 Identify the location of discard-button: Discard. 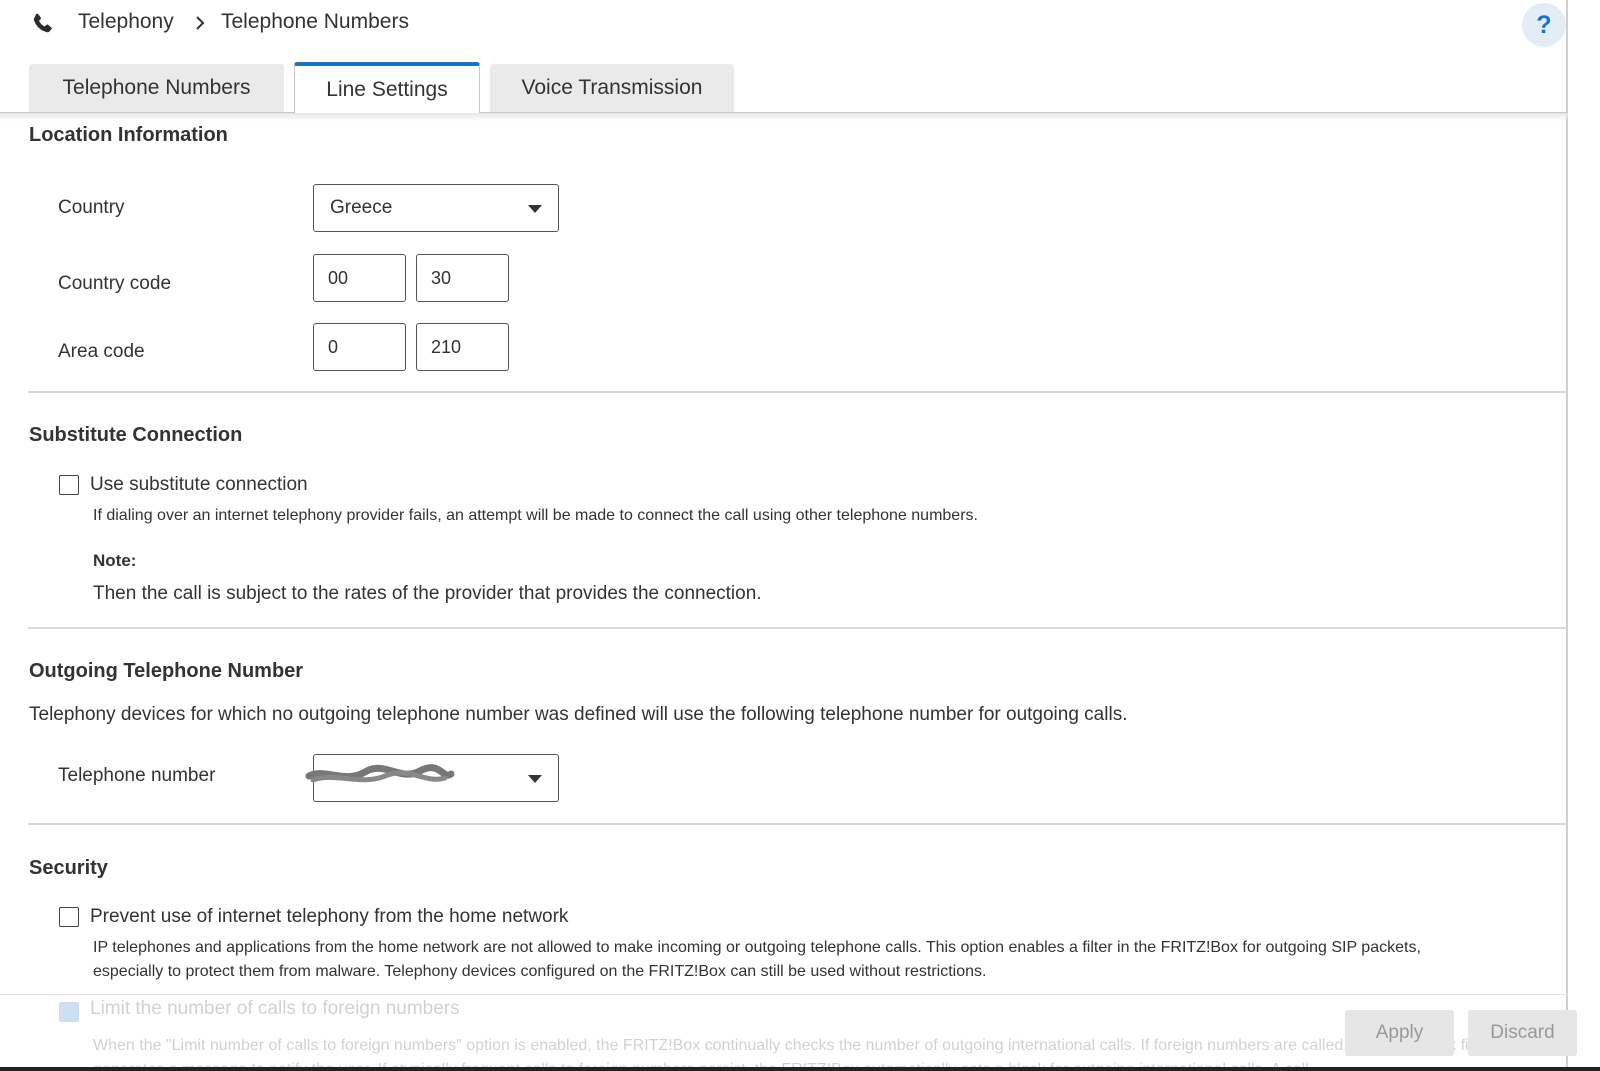
(1522, 1033).